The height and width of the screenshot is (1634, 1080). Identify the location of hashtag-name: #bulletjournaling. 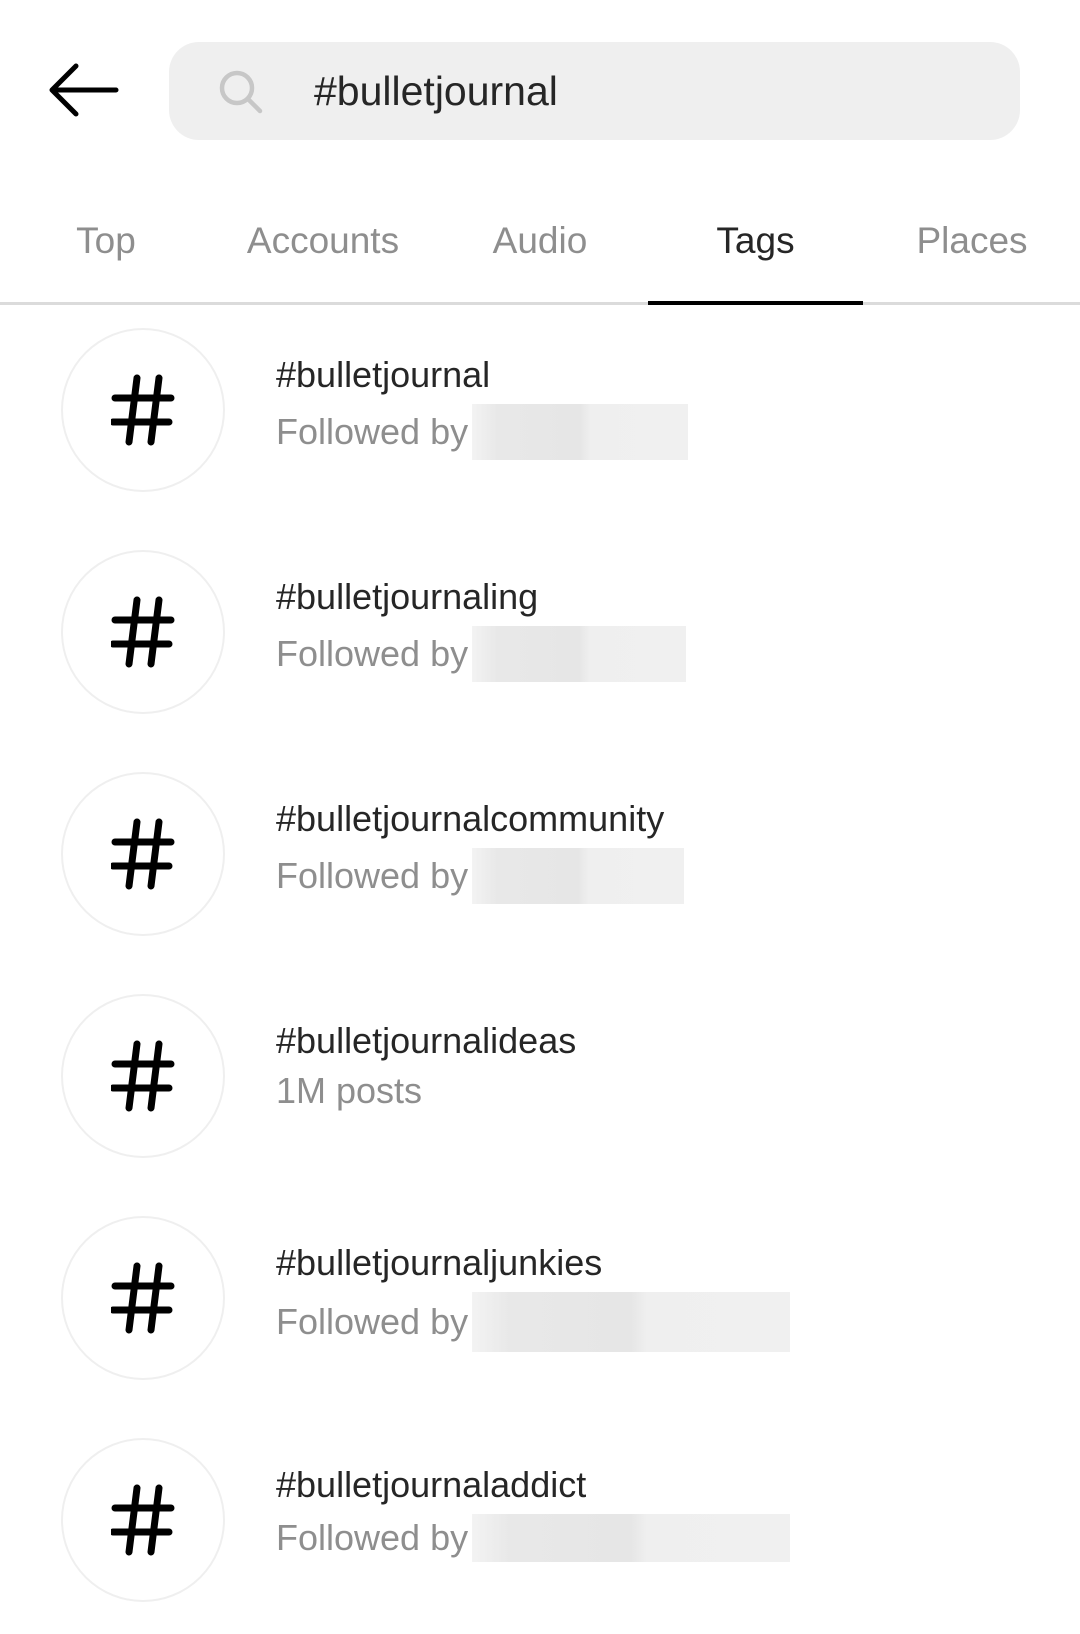
(407, 596).